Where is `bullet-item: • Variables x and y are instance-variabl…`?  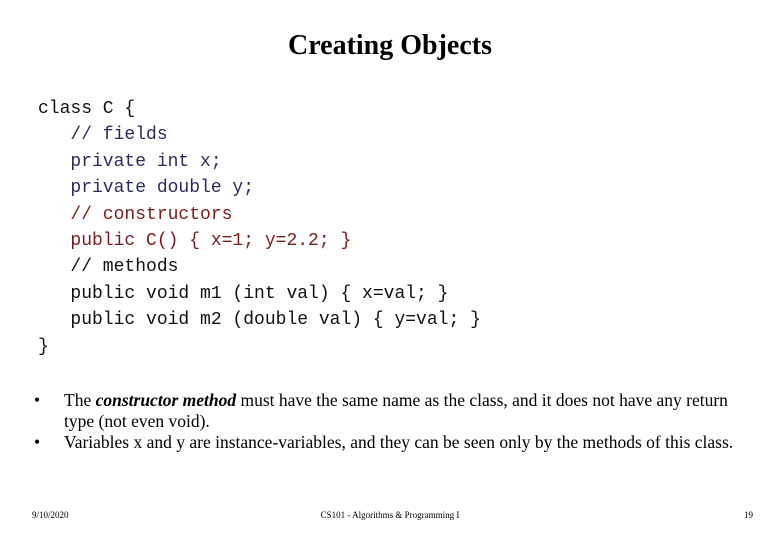 bullet-item: • Variables x and y are instance-variabl… is located at coordinates (394, 442).